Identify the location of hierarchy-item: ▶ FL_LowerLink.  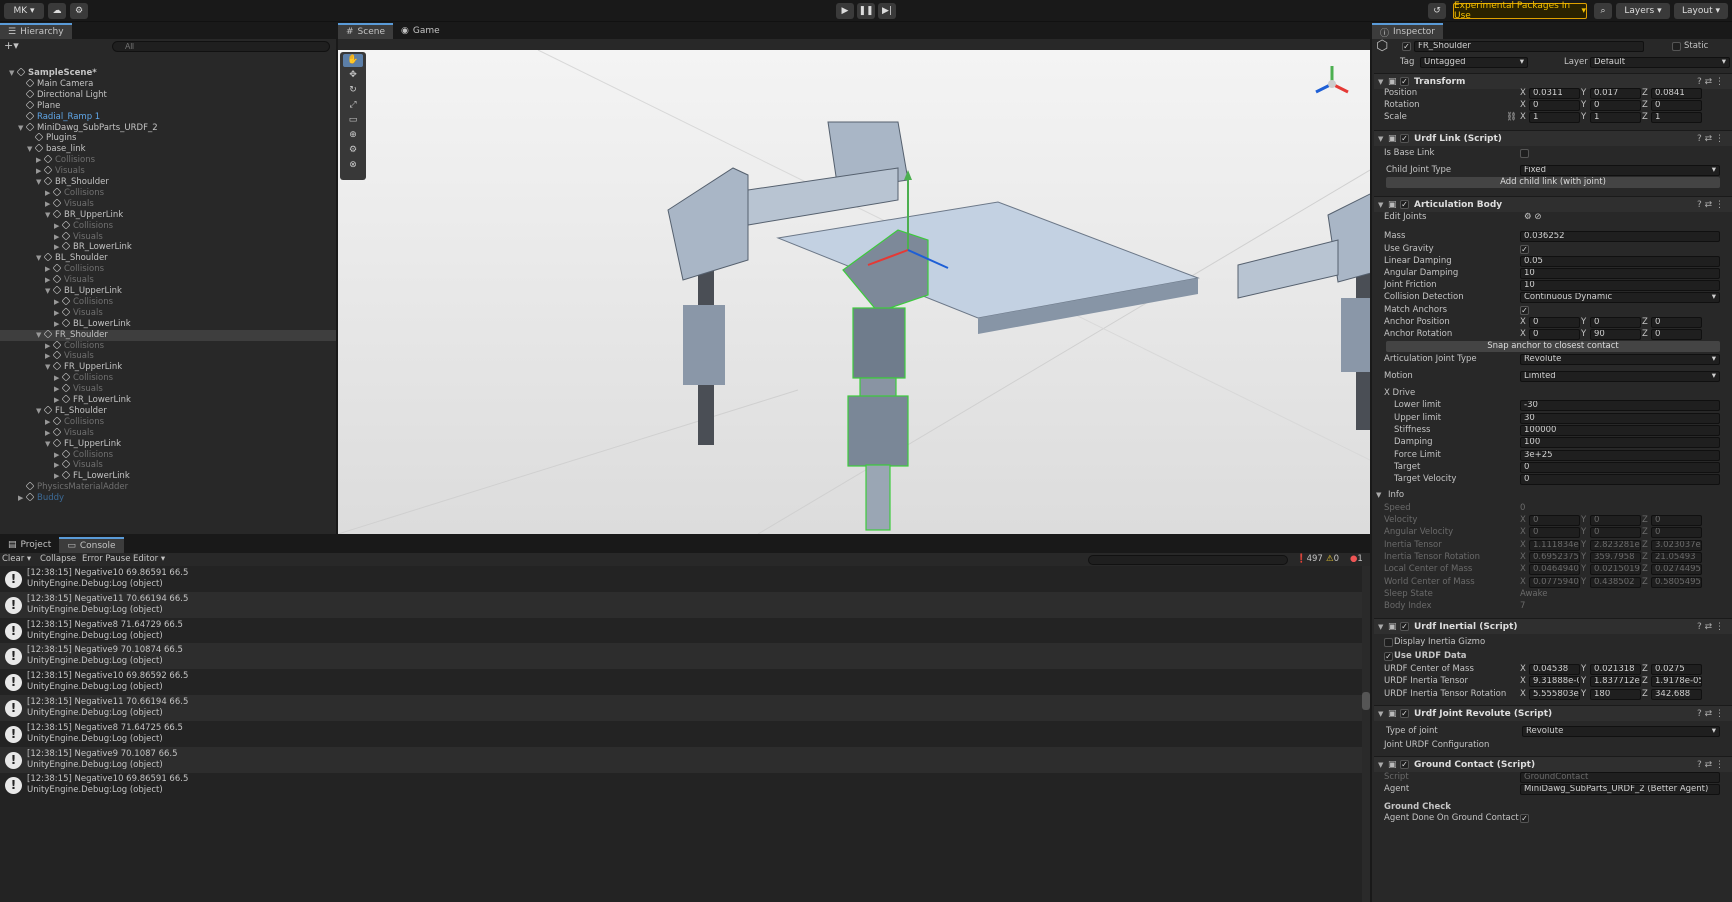
(168, 476).